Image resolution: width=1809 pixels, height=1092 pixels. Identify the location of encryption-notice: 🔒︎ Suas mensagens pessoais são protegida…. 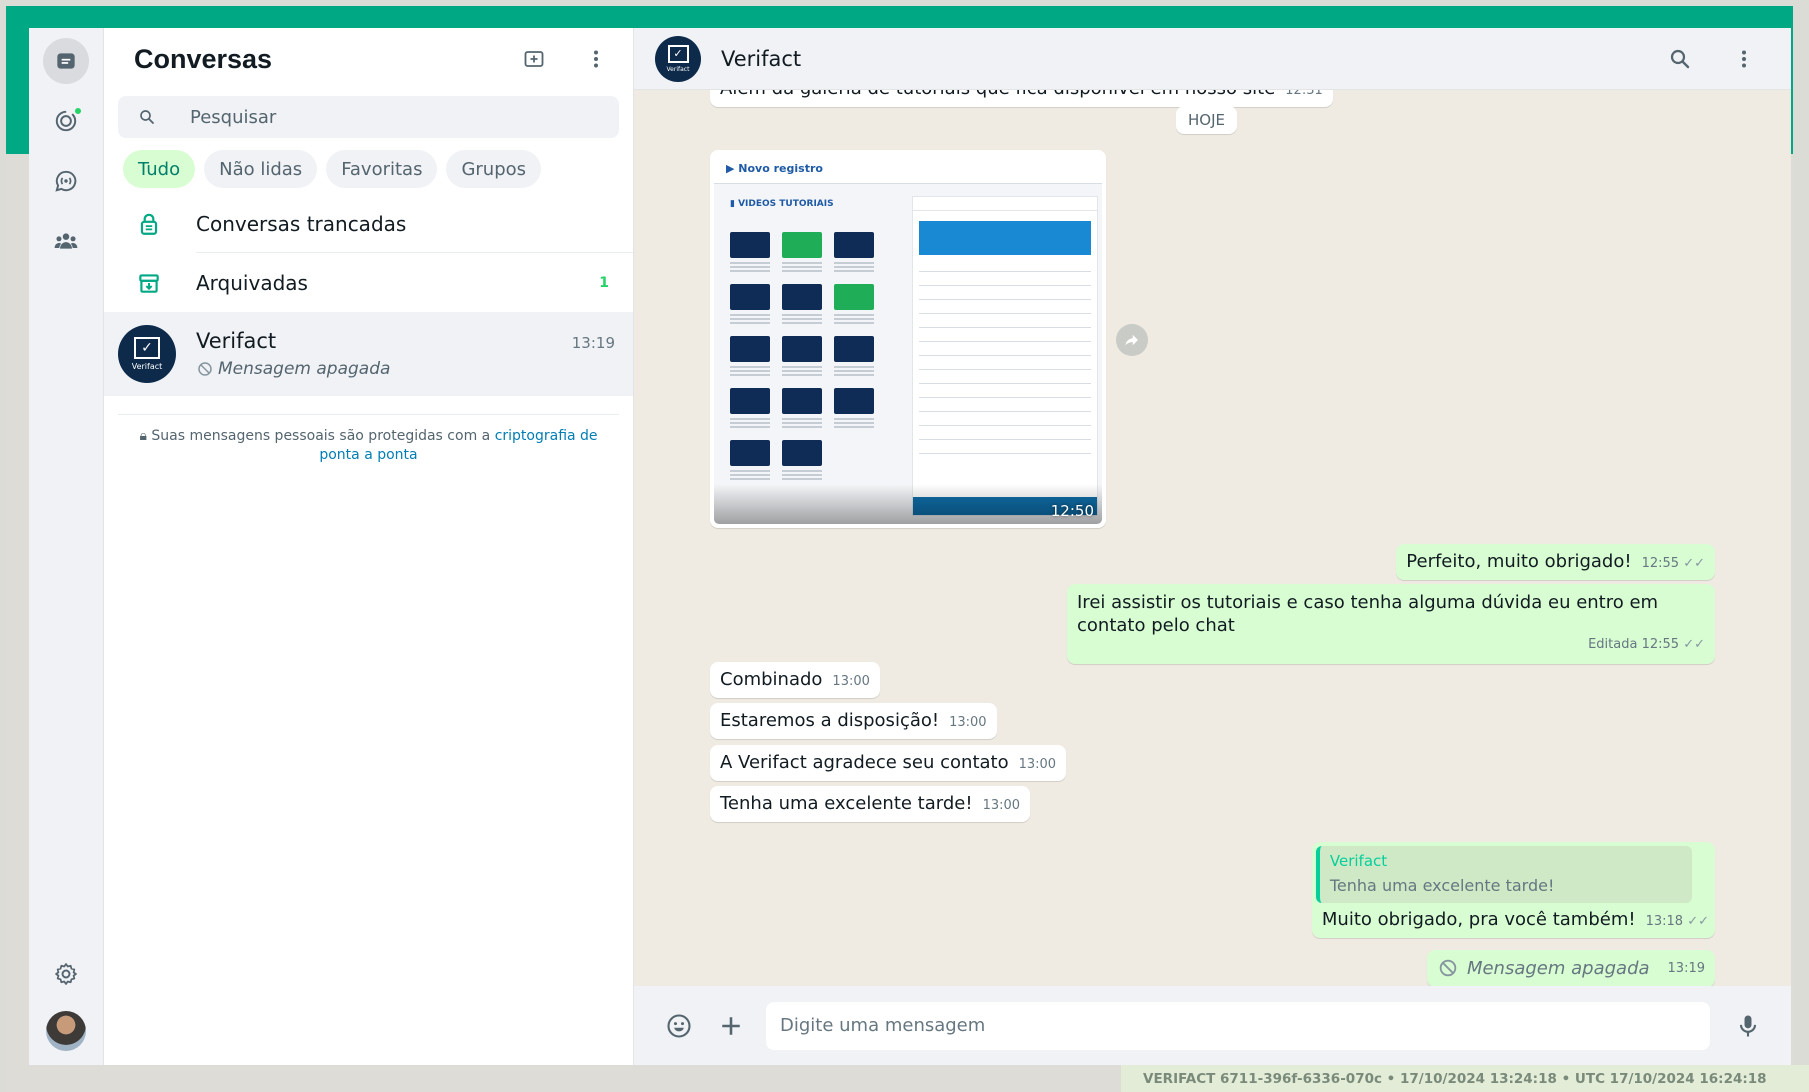
(368, 439).